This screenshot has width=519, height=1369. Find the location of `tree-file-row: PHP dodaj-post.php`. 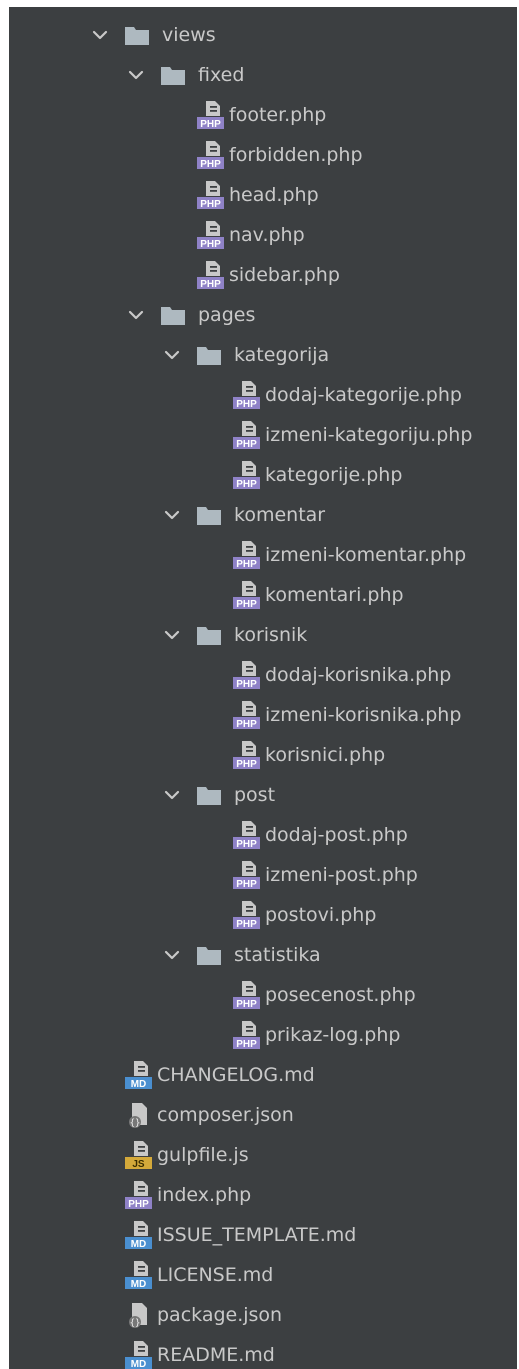

tree-file-row: PHP dodaj-post.php is located at coordinates (263, 835).